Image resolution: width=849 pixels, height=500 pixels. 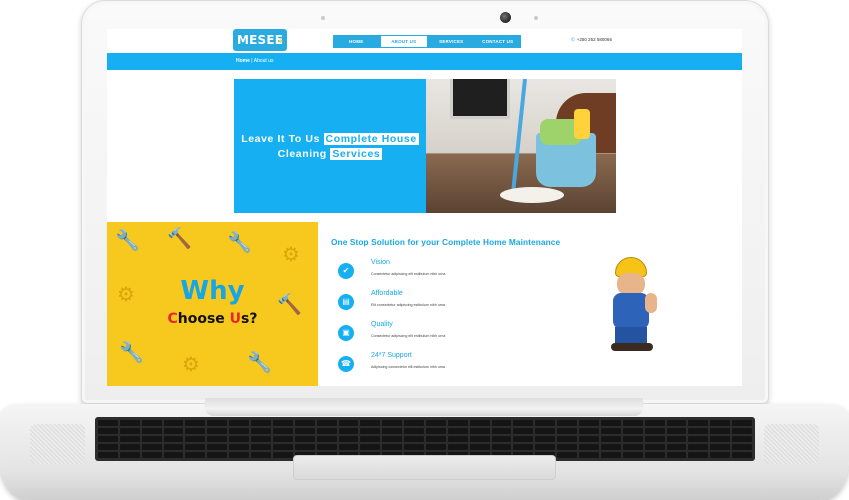 What do you see at coordinates (243, 61) in the screenshot?
I see `breadcrumb-home: Home` at bounding box center [243, 61].